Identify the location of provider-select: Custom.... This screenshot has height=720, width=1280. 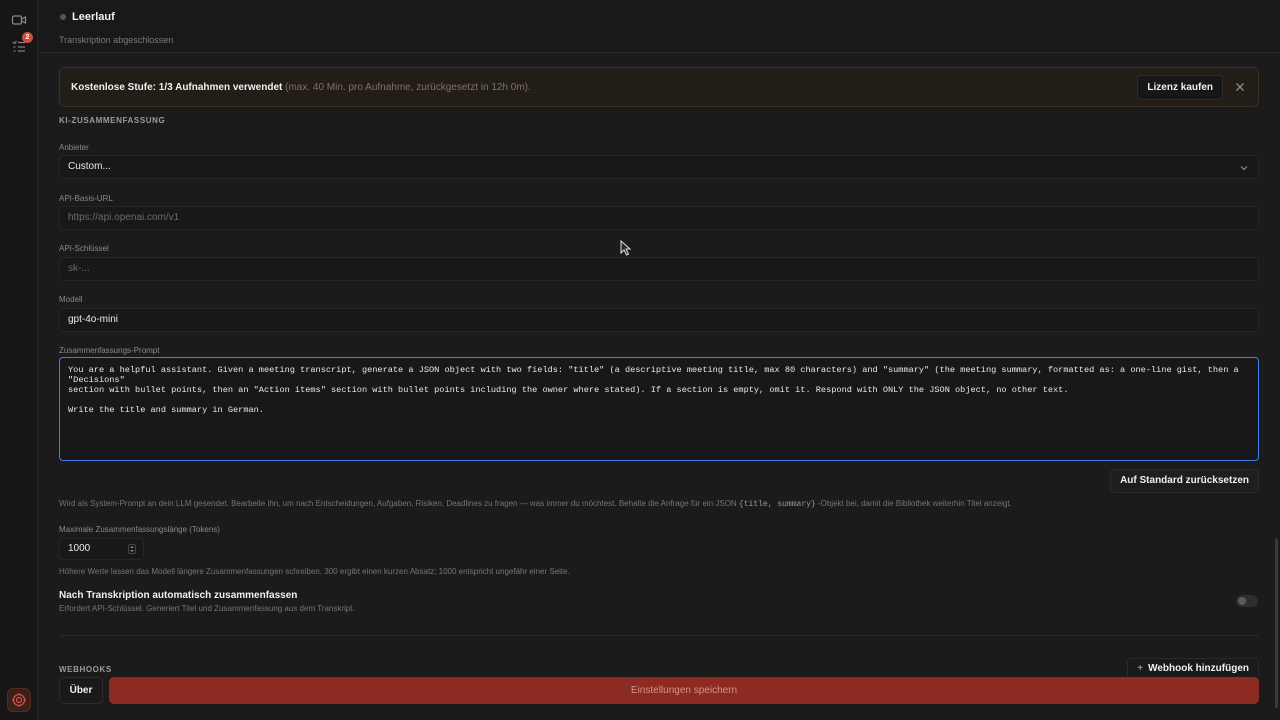
(659, 167).